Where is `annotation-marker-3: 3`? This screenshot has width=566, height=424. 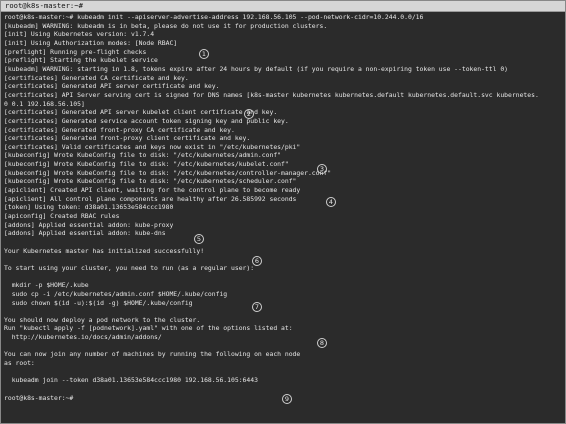
annotation-marker-3: 3 is located at coordinates (322, 169).